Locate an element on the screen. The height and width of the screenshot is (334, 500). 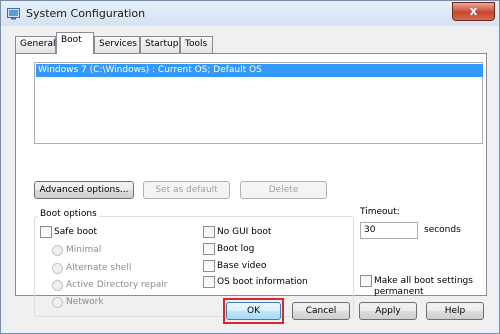
boot-log-checkbox: Boot log is located at coordinates (243, 249).